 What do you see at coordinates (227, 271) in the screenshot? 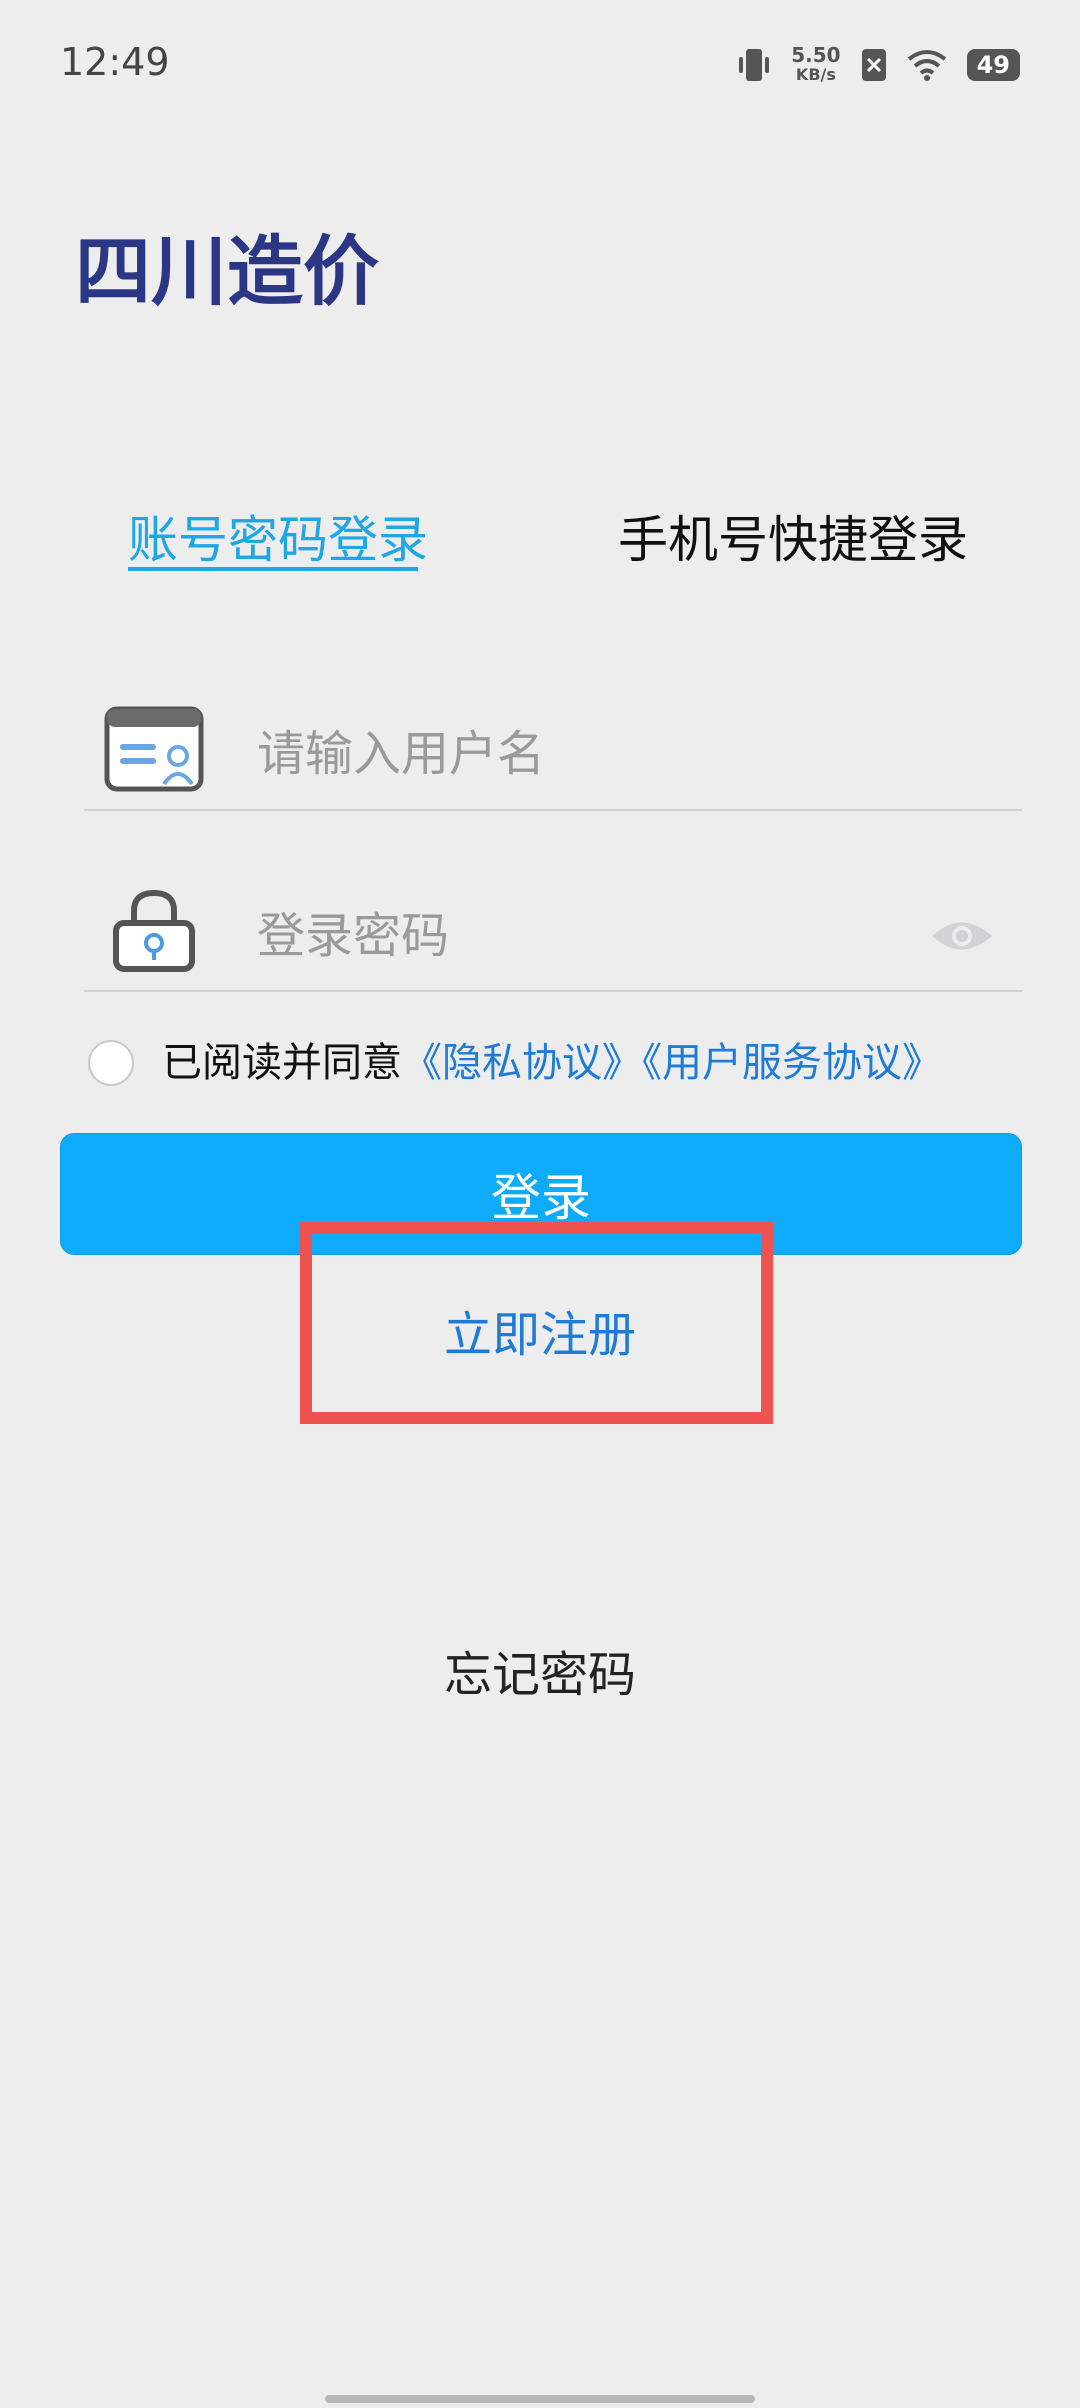
I see `app-title: 四川造价` at bounding box center [227, 271].